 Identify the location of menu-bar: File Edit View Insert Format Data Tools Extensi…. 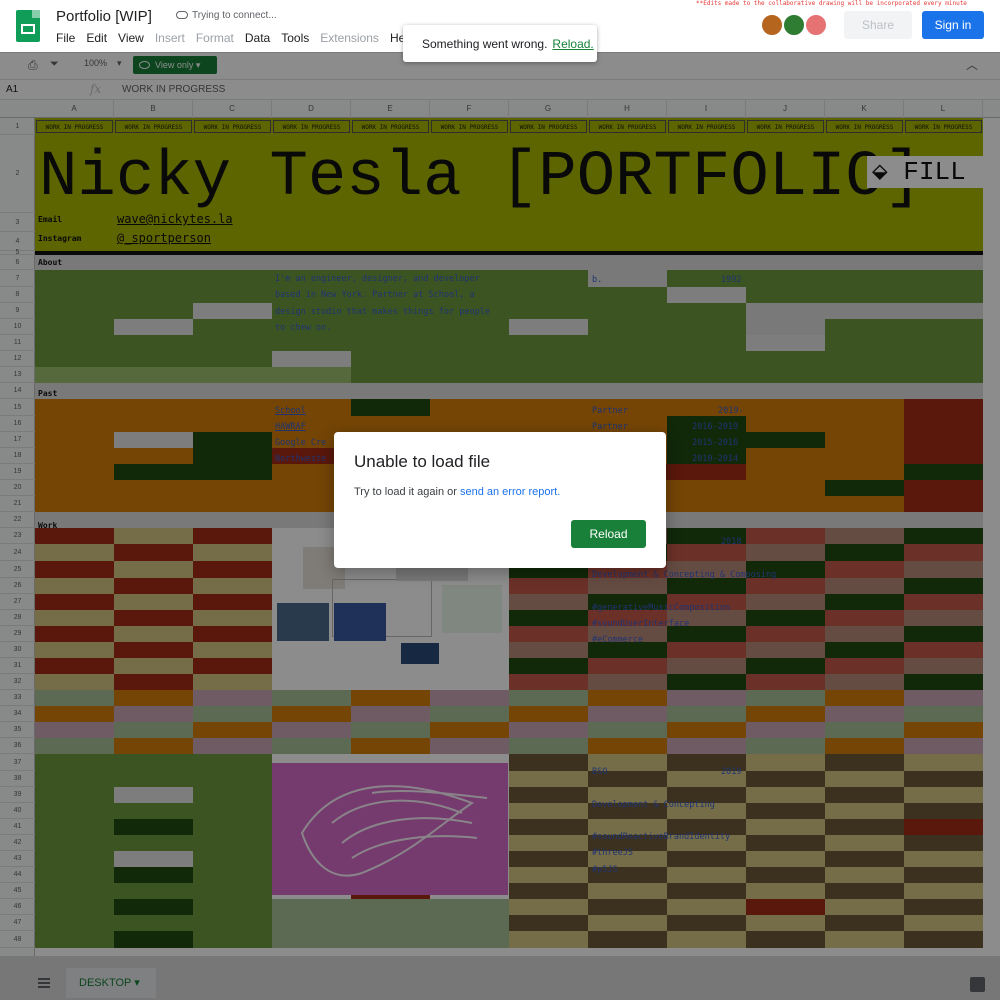
(241, 38).